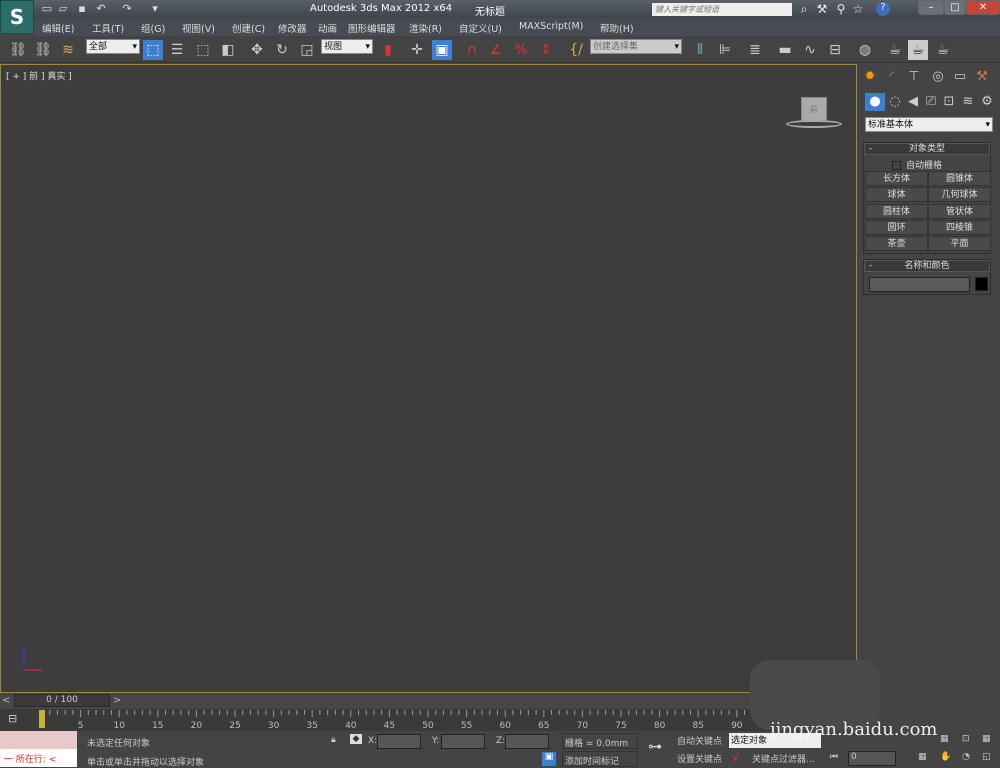  Describe the element at coordinates (983, 7) in the screenshot. I see `close-button: ✕` at that location.